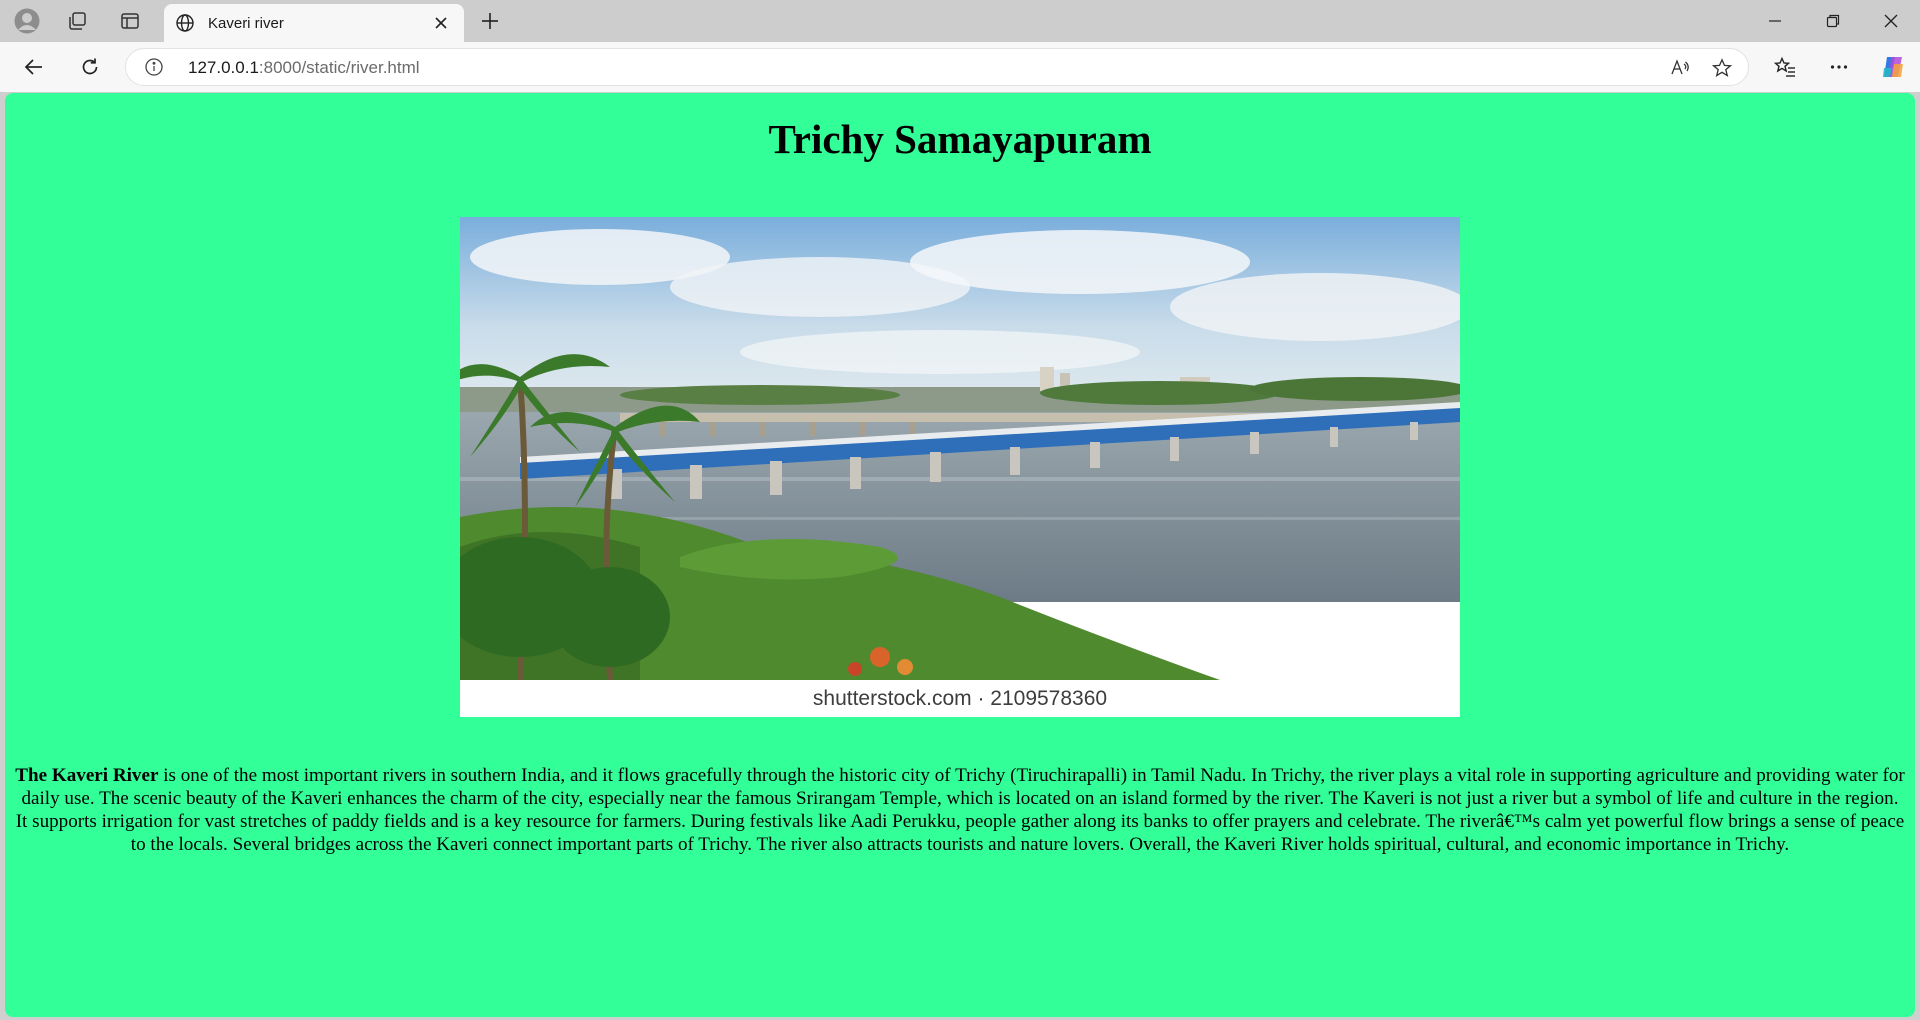 This screenshot has width=1920, height=1020. Describe the element at coordinates (1891, 21) in the screenshot. I see `close-window-icon` at that location.